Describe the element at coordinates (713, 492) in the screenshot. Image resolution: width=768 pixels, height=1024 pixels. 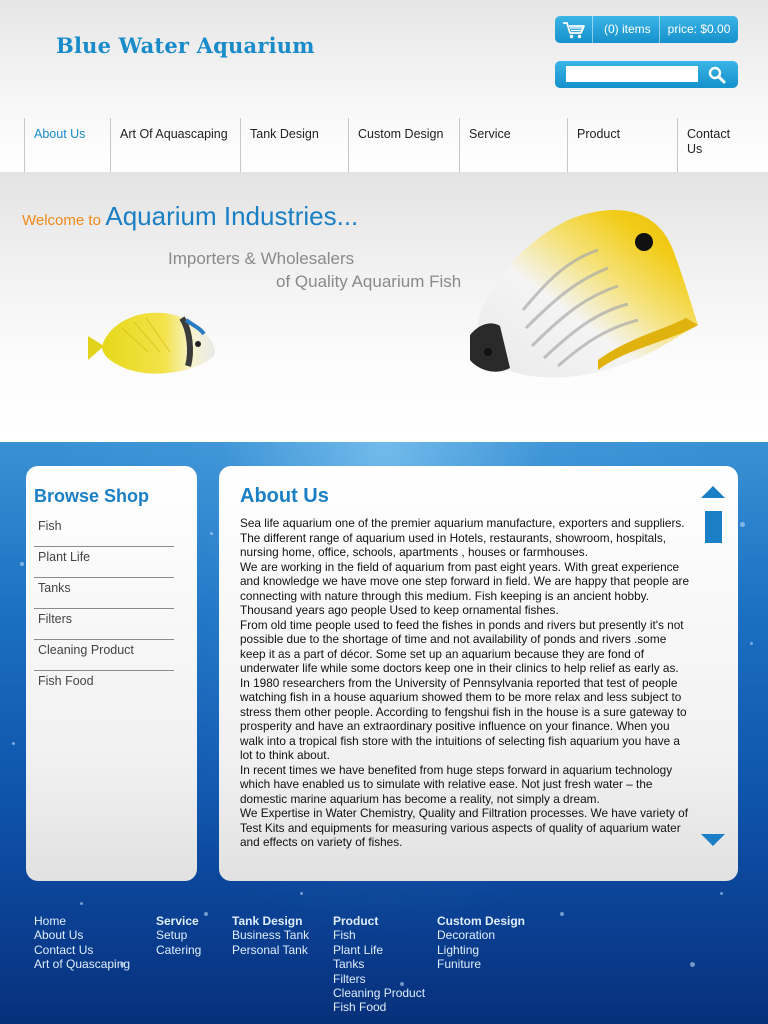
I see `scroll-up-arrow-icon` at that location.